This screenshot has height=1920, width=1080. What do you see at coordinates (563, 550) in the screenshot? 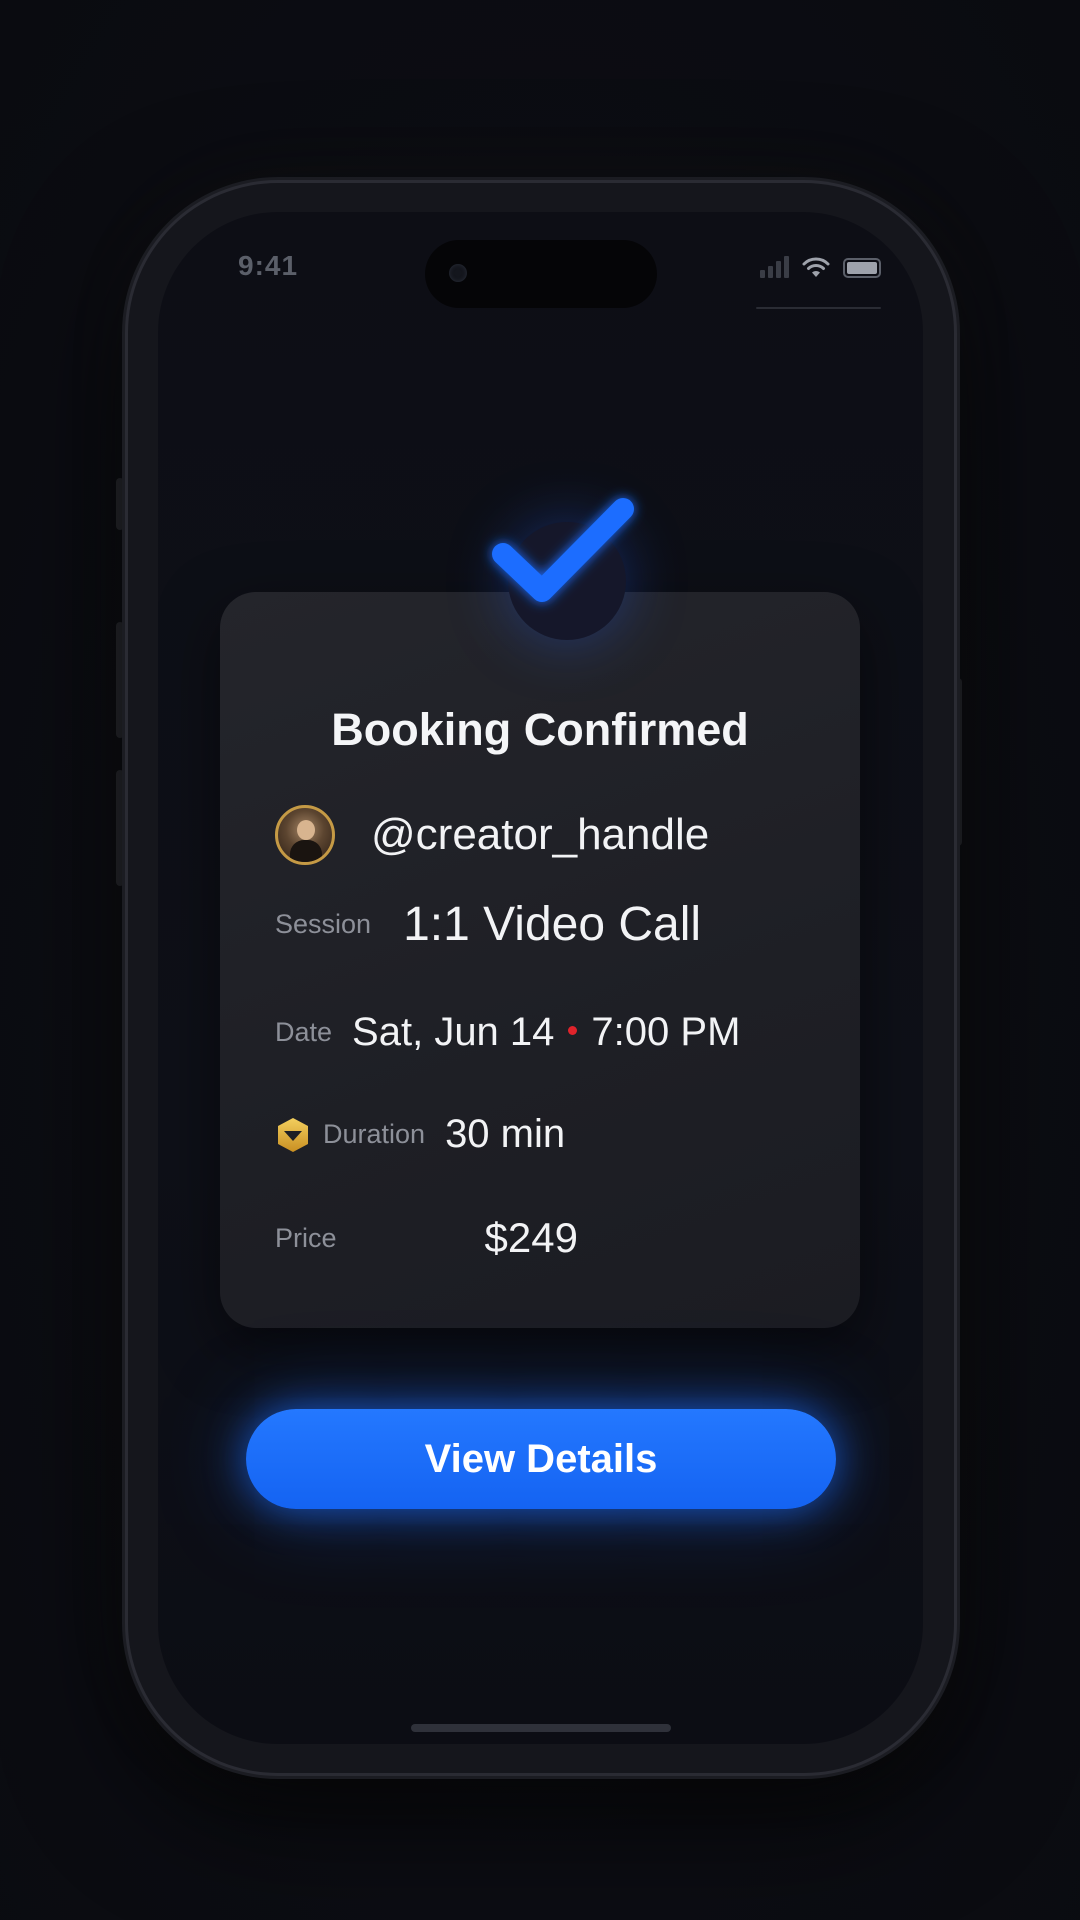
I see `checkmark-icon` at bounding box center [563, 550].